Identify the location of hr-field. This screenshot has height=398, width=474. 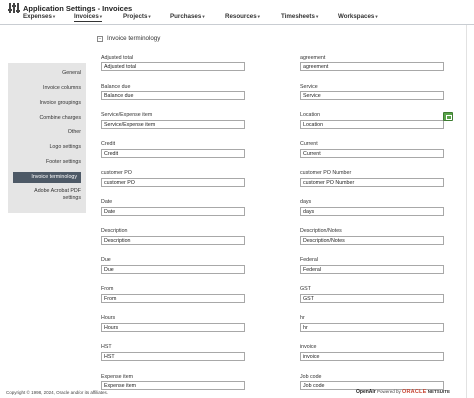
(372, 327).